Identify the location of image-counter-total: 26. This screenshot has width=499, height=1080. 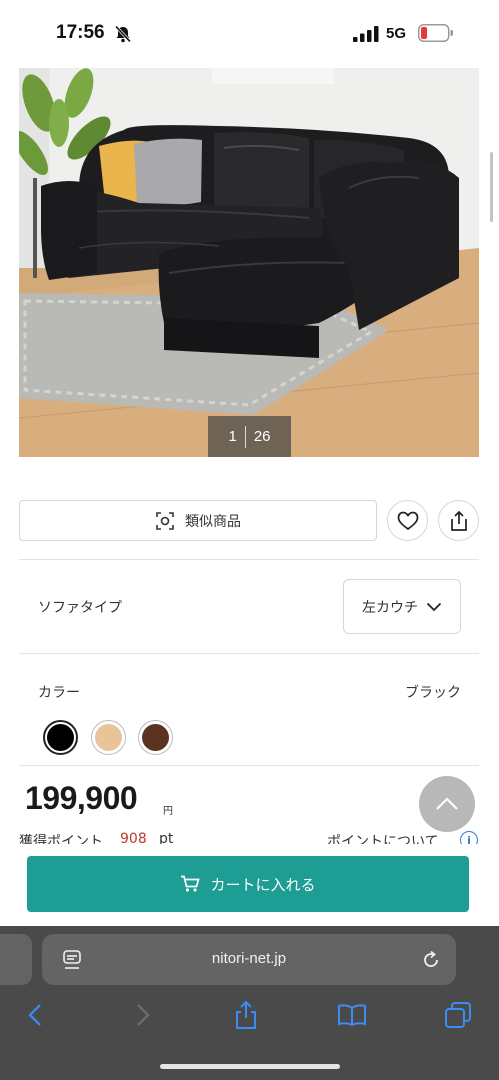
(262, 436).